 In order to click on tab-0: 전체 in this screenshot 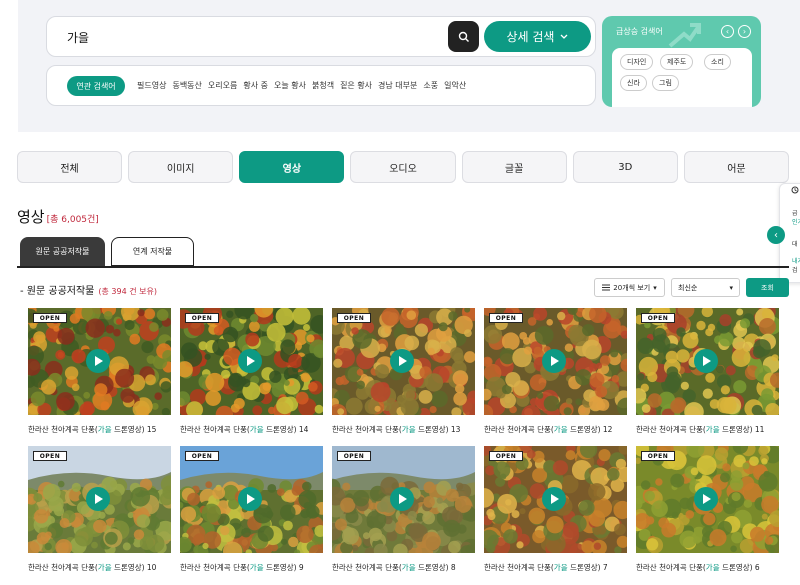, I will do `click(70, 167)`.